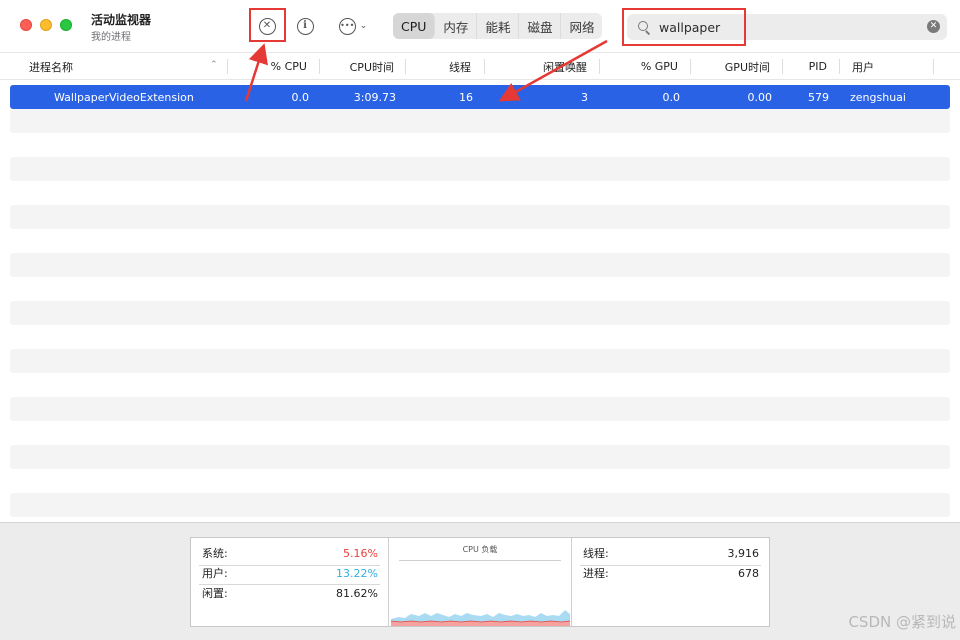 The width and height of the screenshot is (960, 640). I want to click on category-tabs: CPU 内存 能耗 磁盘 网络, so click(498, 26).